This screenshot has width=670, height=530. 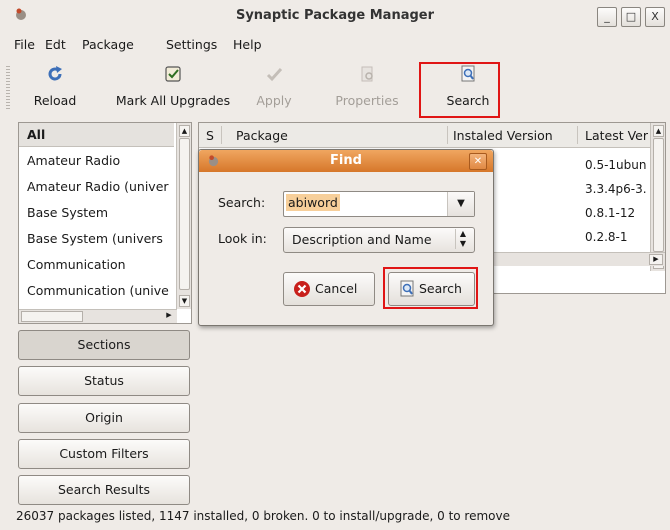 I want to click on latest-version-cell: 0.8.1-12, so click(x=610, y=213).